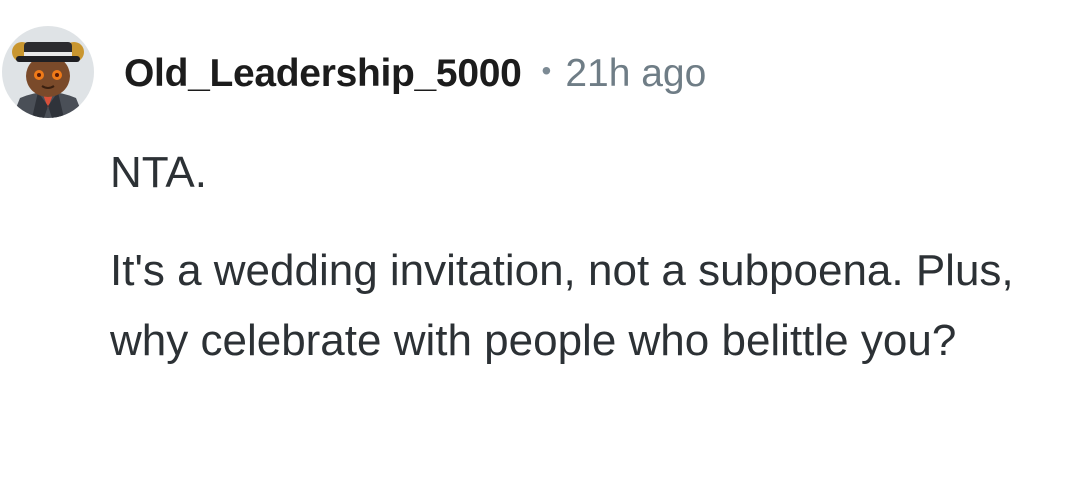 The width and height of the screenshot is (1080, 482). Describe the element at coordinates (323, 74) in the screenshot. I see `username-link: Old_Leadership_5000` at that location.